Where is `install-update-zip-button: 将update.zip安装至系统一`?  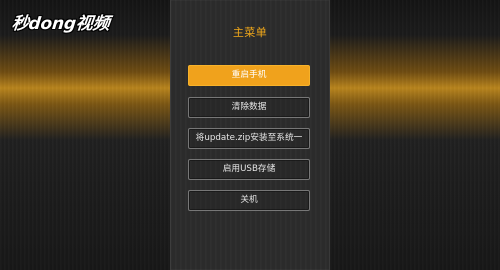
install-update-zip-button: 将update.zip安装至系统一 is located at coordinates (249, 138).